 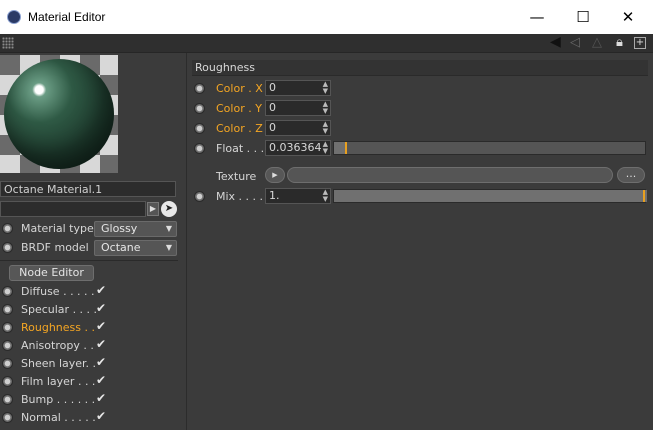 What do you see at coordinates (583, 17) in the screenshot?
I see `maximize-button: ☐` at bounding box center [583, 17].